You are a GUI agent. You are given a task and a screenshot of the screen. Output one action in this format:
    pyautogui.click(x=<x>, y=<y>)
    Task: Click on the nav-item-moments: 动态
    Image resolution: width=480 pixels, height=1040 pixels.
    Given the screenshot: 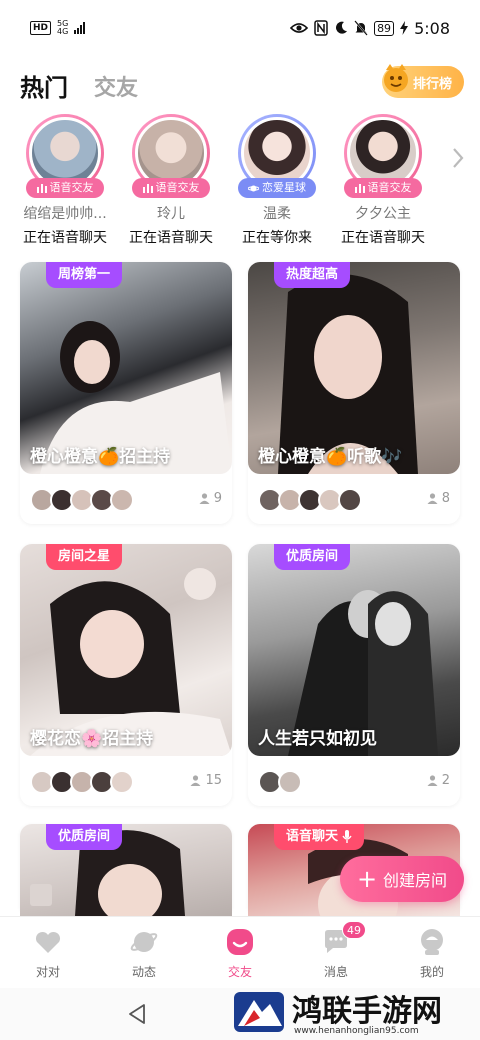 What is the action you would take?
    pyautogui.click(x=144, y=952)
    